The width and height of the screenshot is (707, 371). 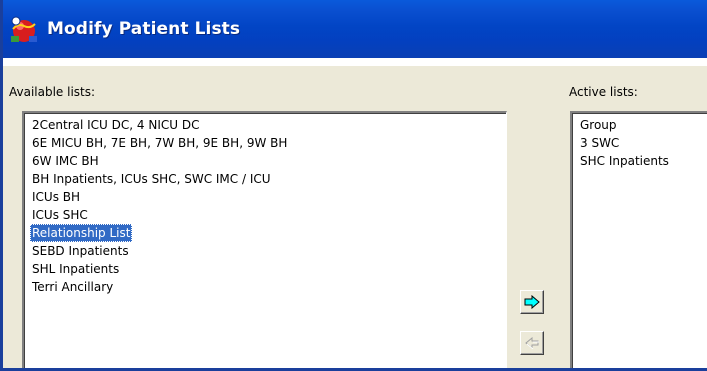 I want to click on list-item-label: SEBD Inpatients, so click(x=80, y=251).